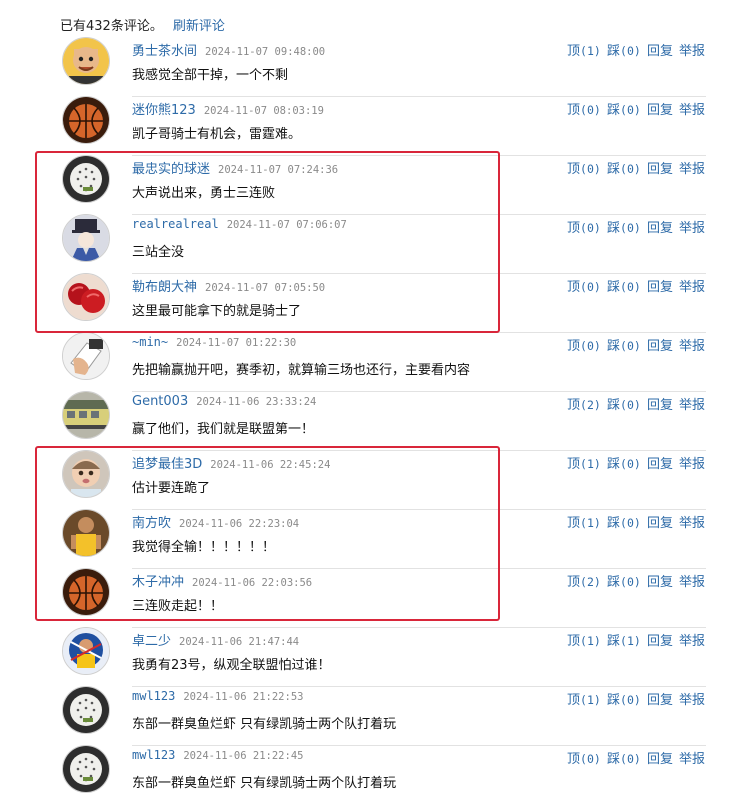  Describe the element at coordinates (164, 108) in the screenshot. I see `comment-username: 迷你熊123` at that location.